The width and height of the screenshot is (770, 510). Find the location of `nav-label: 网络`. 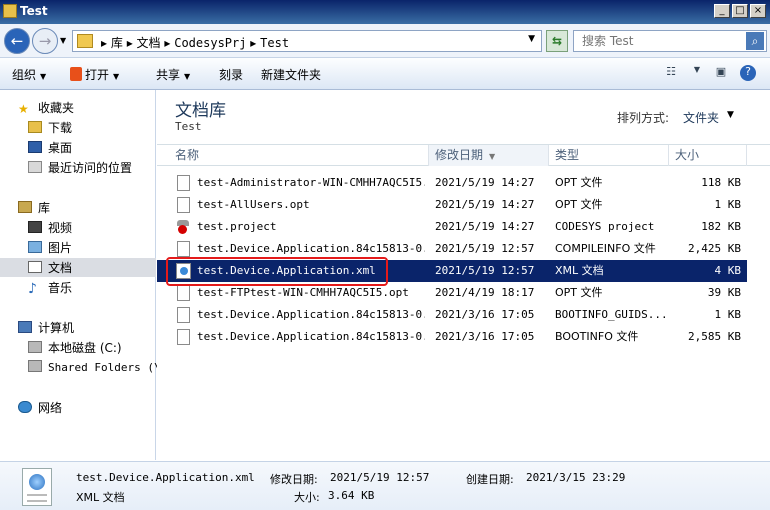

nav-label: 网络 is located at coordinates (50, 408).